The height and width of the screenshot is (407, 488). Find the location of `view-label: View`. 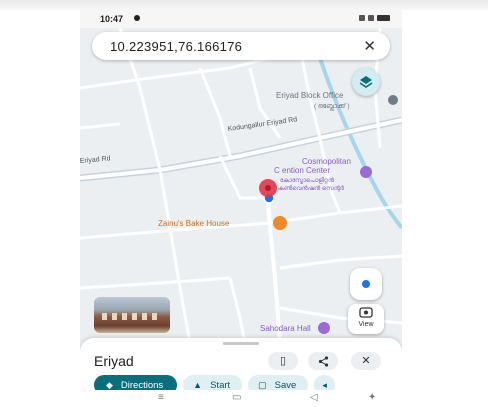

view-label: View is located at coordinates (366, 324).